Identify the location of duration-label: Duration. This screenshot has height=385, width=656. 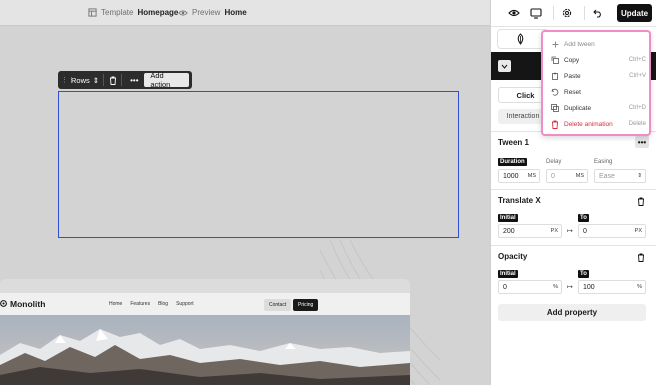
(512, 162).